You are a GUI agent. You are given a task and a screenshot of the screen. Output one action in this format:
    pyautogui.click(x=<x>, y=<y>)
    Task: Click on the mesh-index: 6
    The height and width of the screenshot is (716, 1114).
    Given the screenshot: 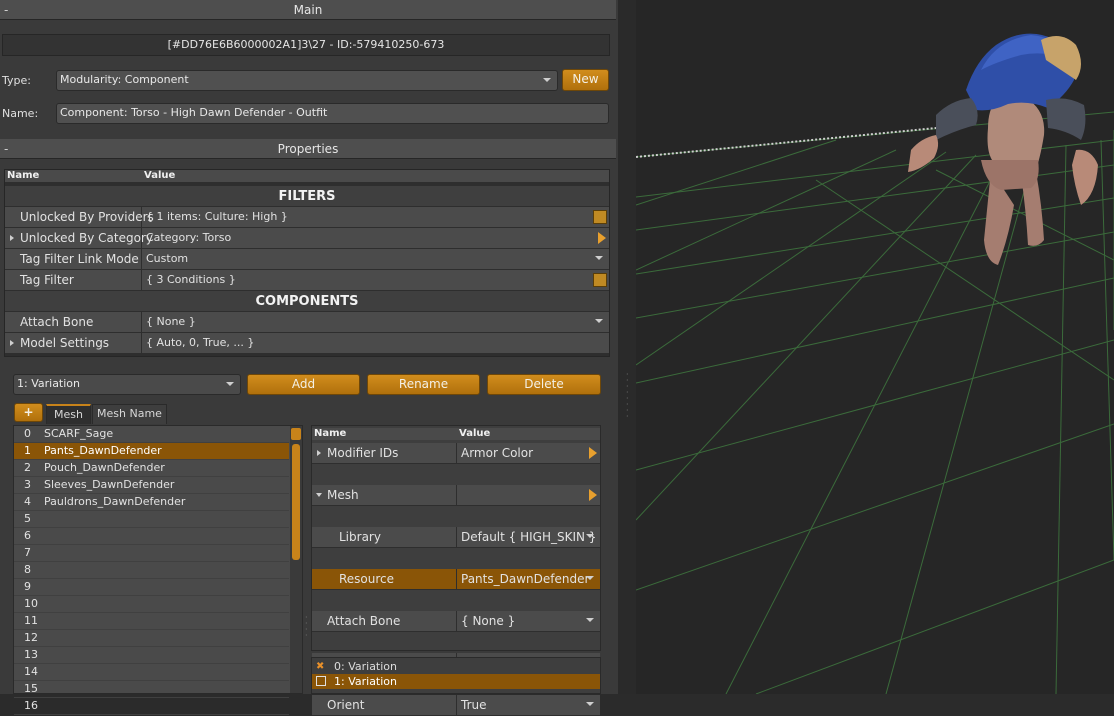 What is the action you would take?
    pyautogui.click(x=27, y=535)
    